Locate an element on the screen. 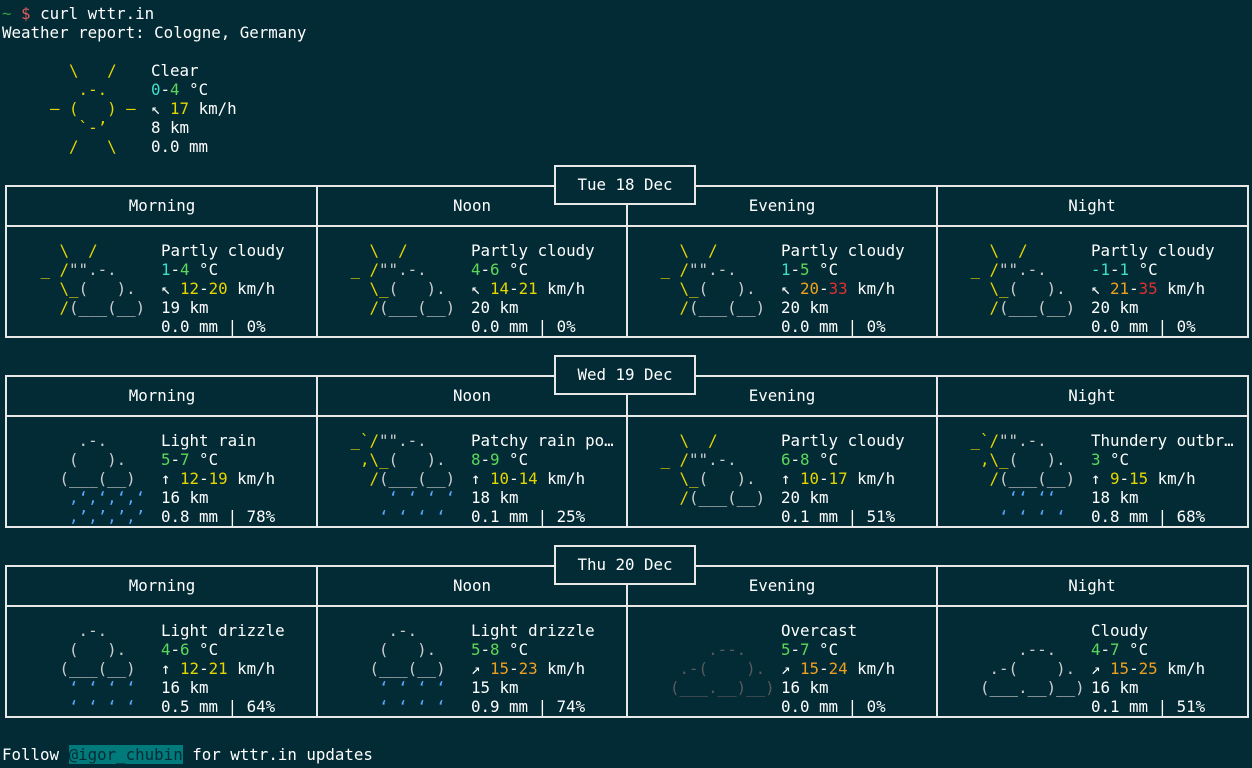 The height and width of the screenshot is (768, 1252). wind-high: 21 is located at coordinates (218, 668).